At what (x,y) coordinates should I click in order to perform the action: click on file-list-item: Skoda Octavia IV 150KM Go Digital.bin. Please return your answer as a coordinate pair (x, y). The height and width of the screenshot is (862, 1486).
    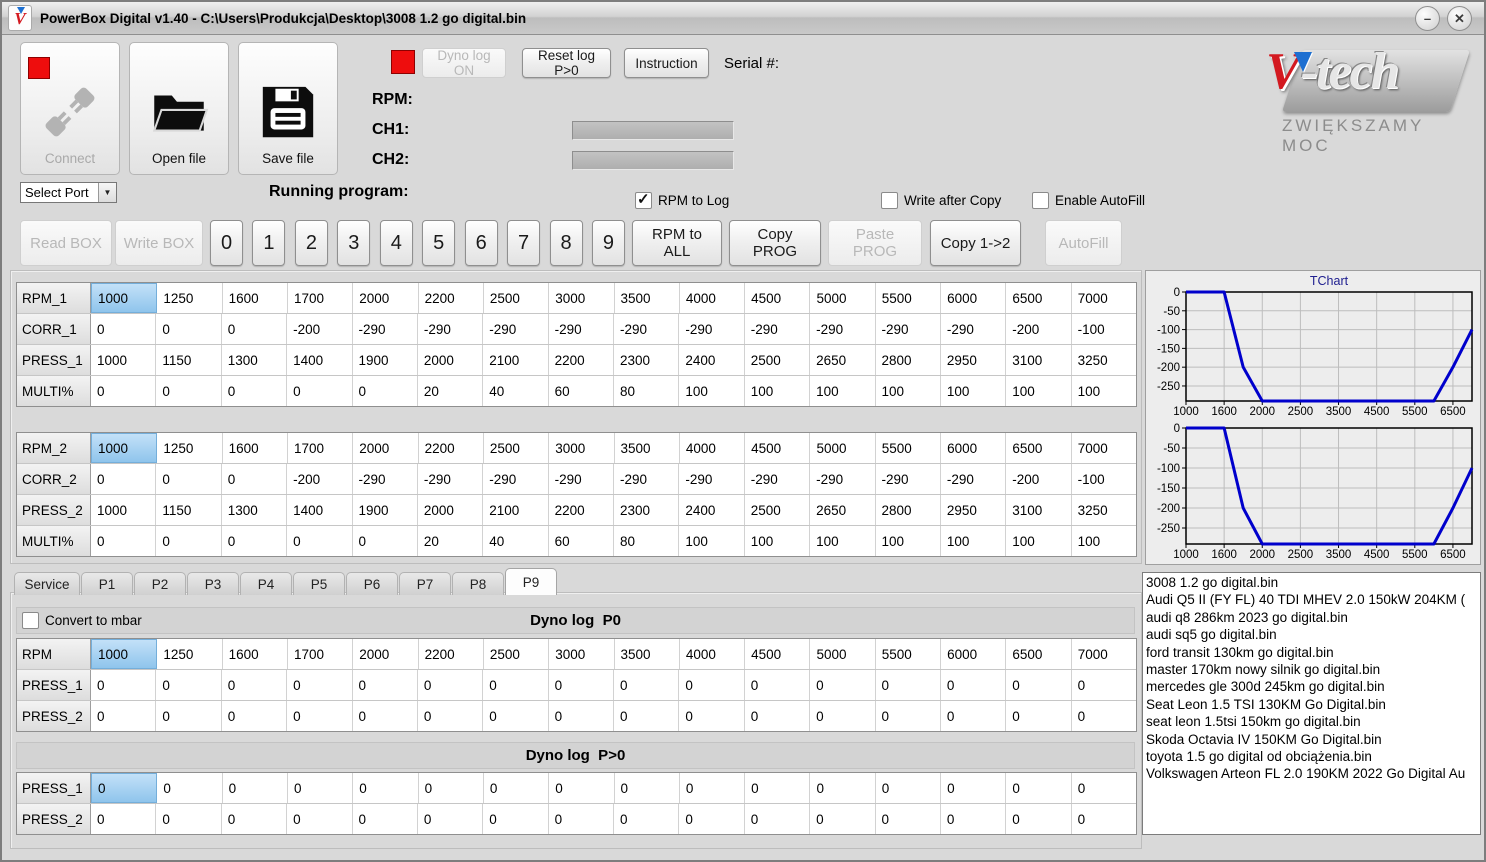
    Looking at the image, I should click on (1311, 739).